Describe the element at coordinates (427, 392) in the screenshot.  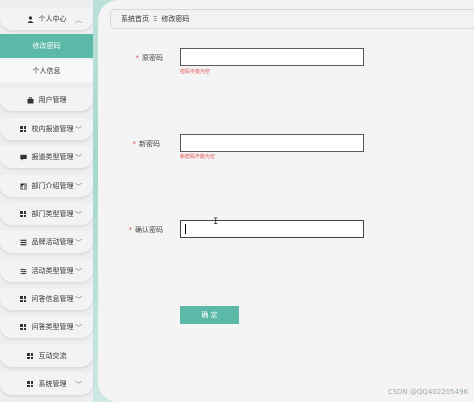
I see `watermark: CSDN @QQ402205496` at that location.